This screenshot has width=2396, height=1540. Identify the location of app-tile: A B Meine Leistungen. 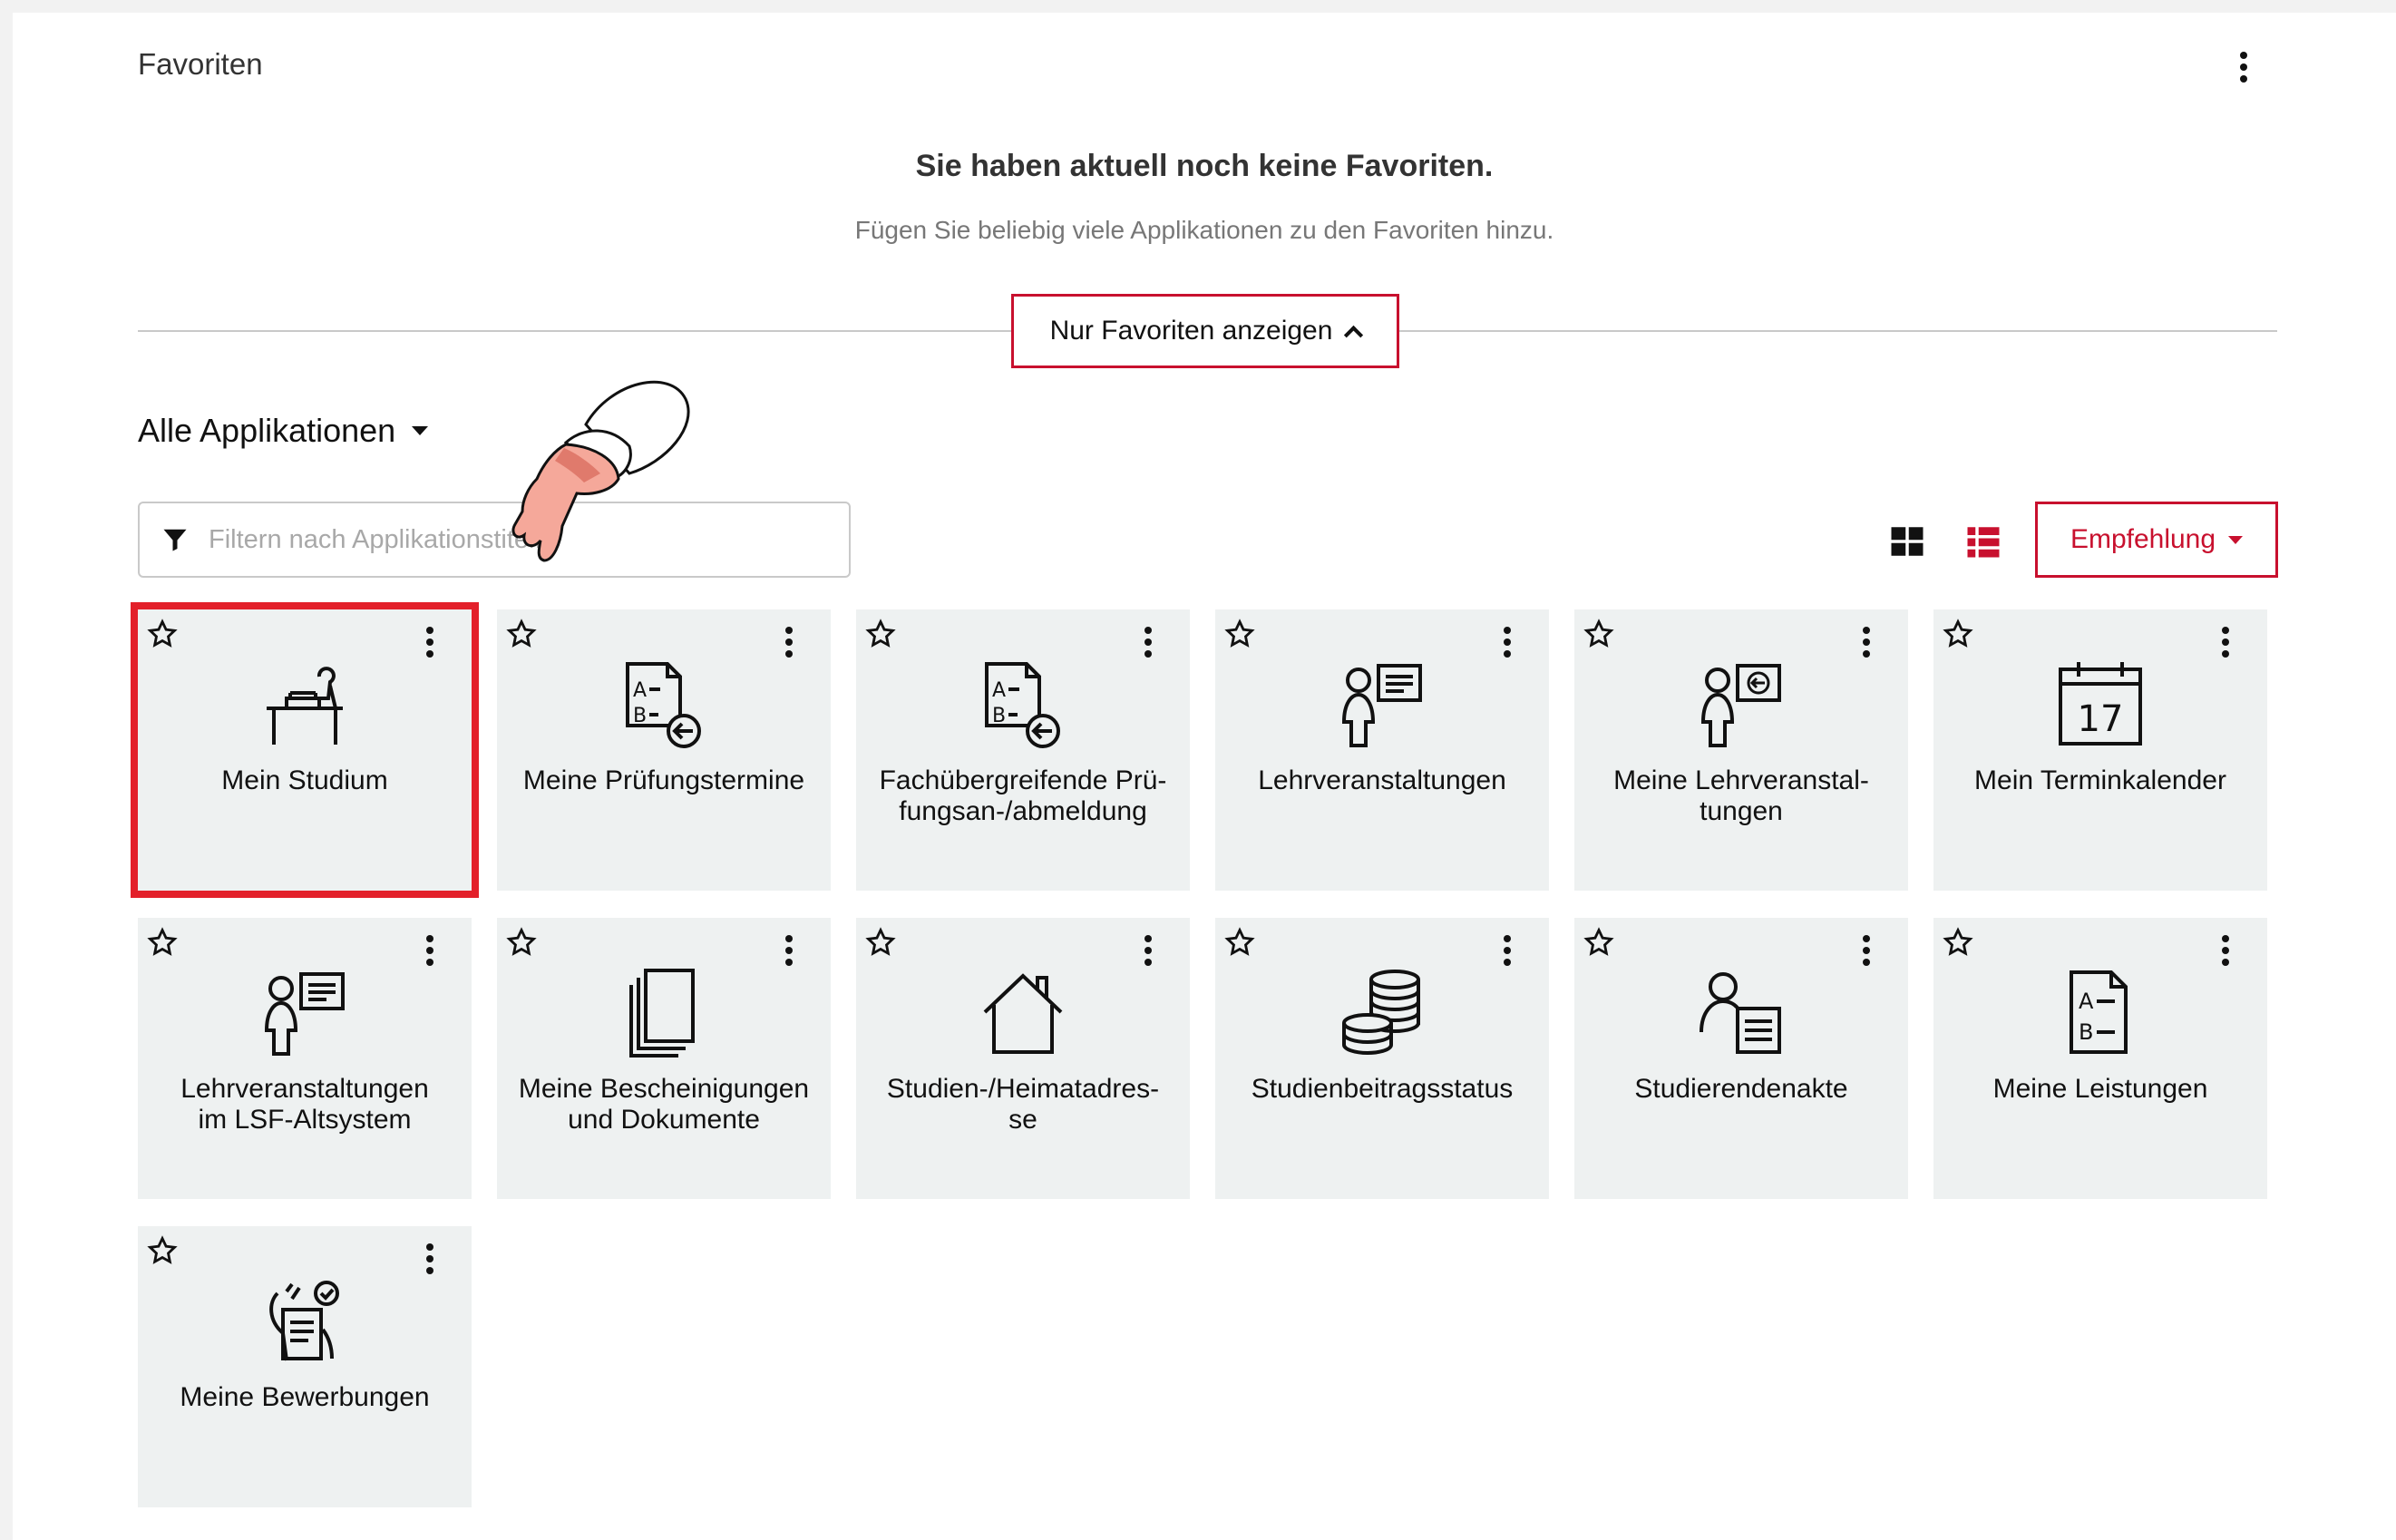
(2100, 1058).